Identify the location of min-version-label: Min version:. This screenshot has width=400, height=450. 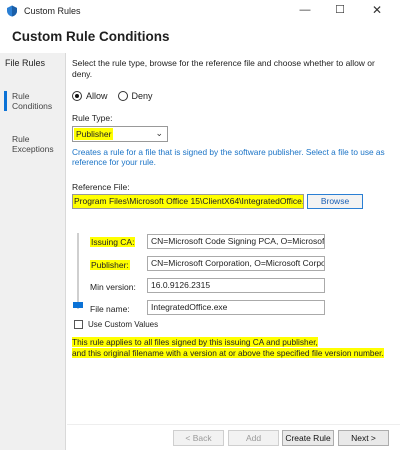
(113, 287).